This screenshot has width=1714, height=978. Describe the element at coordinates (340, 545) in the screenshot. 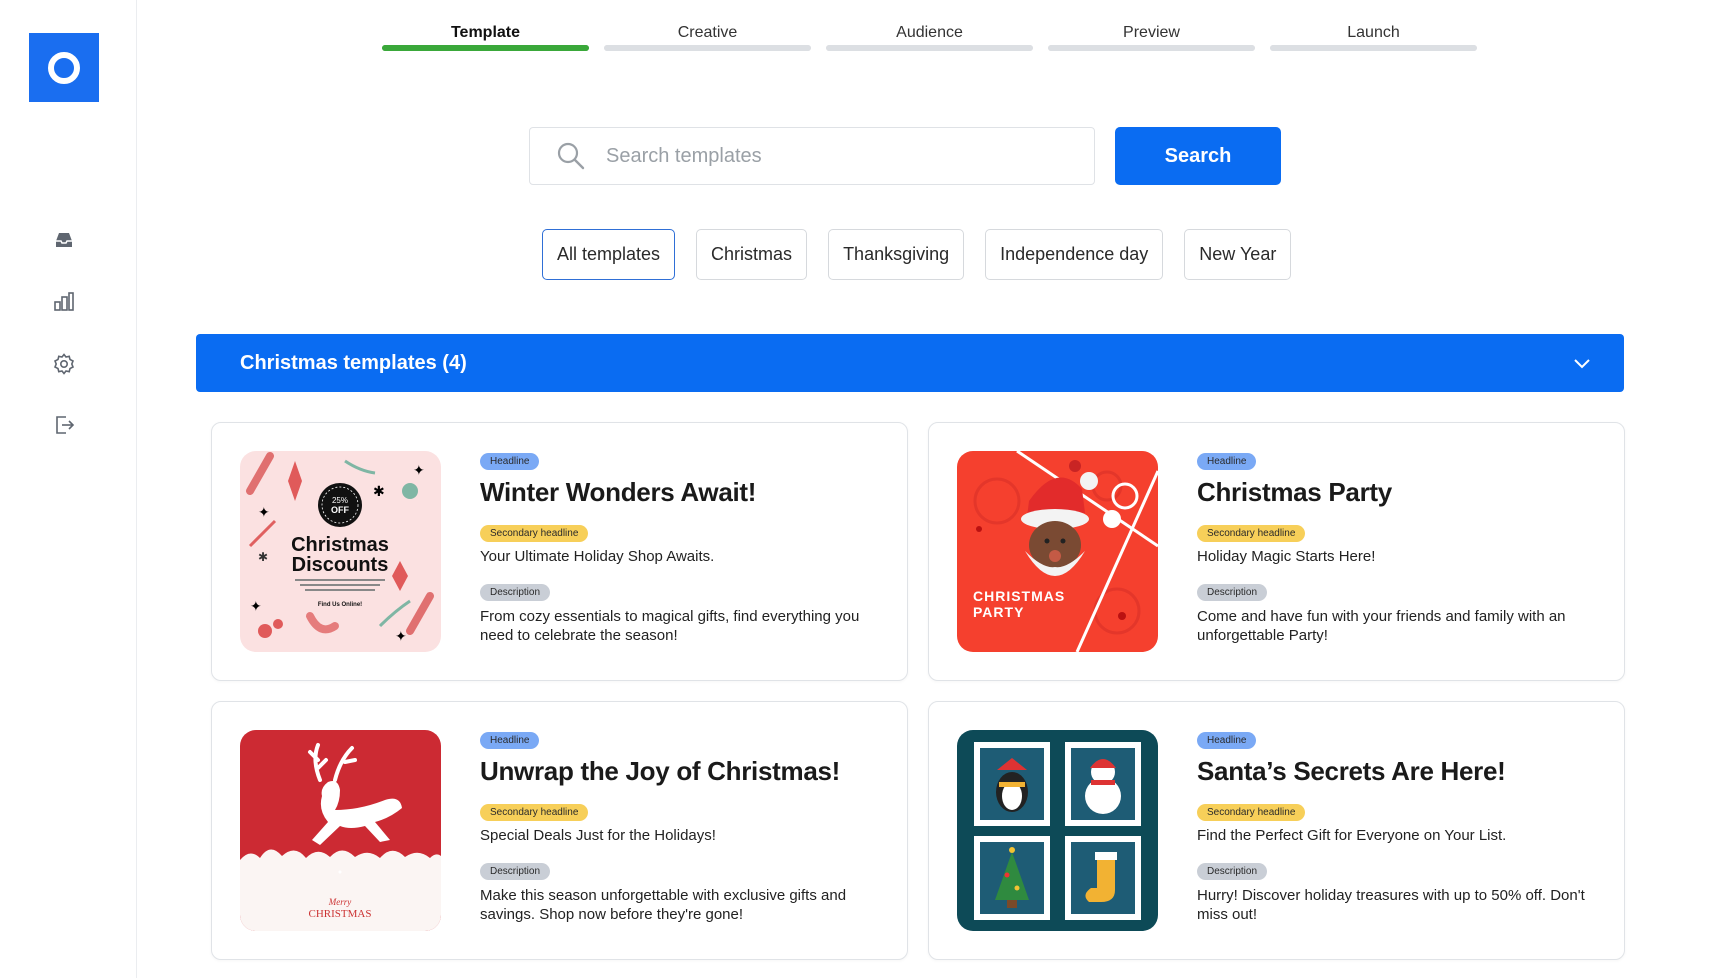

I see `thumb-line-1: Christmas` at that location.